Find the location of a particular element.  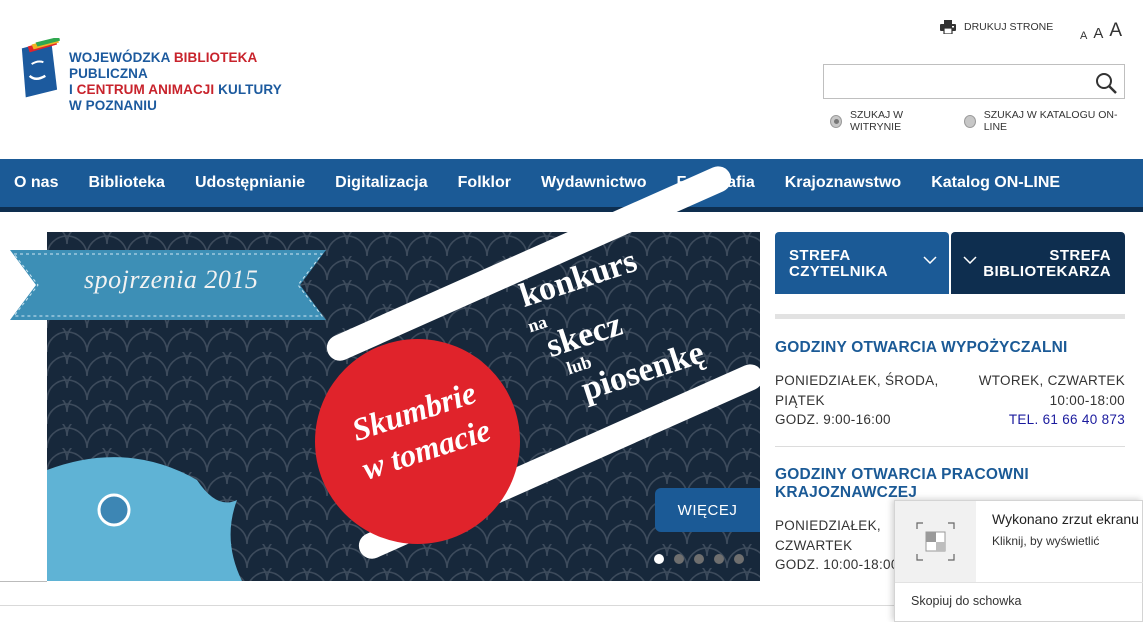

ribbon-text: spojrzenia 2015 is located at coordinates (171, 279).